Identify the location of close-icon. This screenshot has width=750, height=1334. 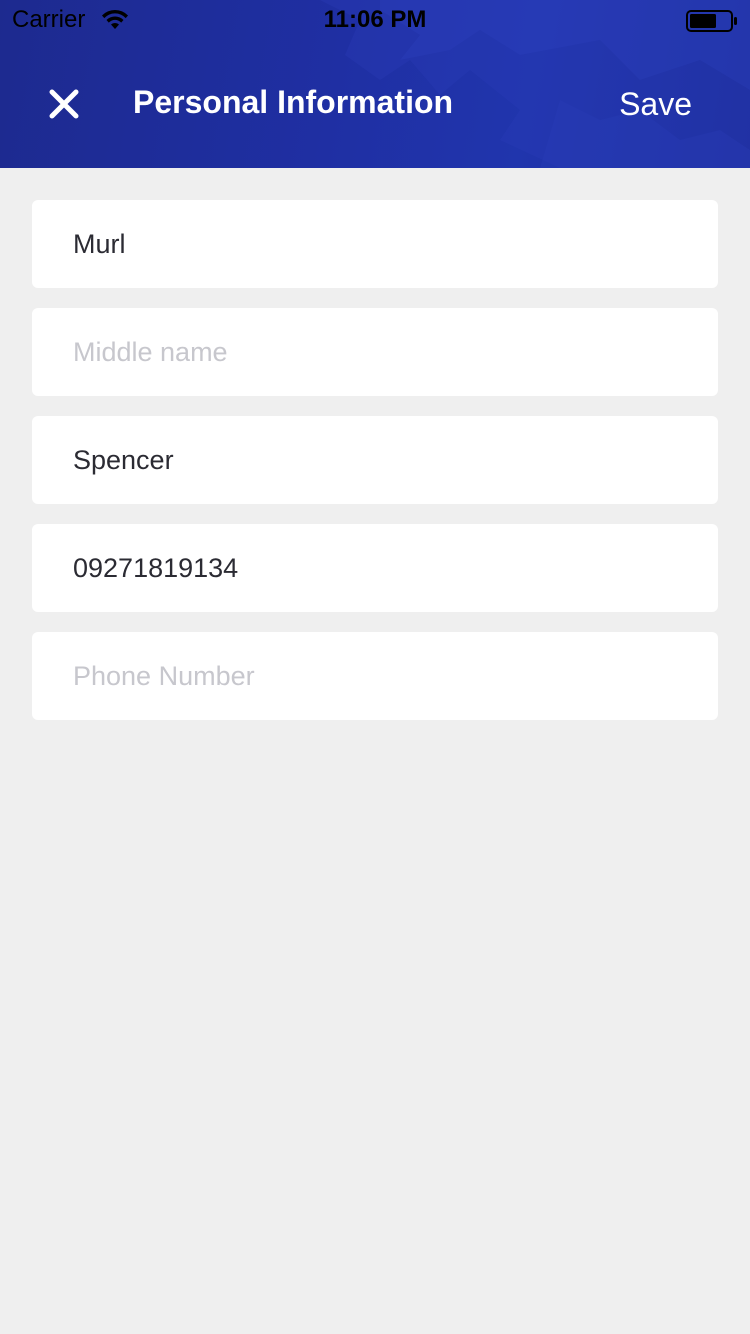
(64, 104).